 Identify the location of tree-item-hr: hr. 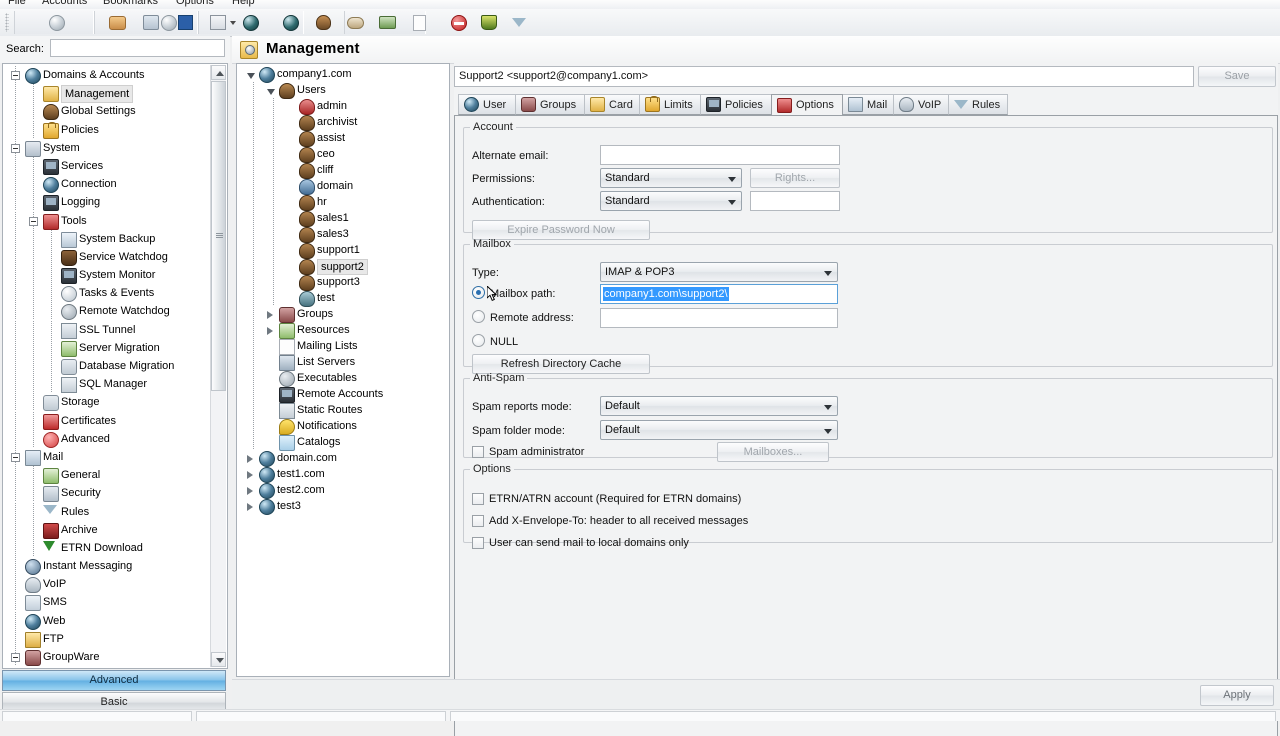
(343, 202).